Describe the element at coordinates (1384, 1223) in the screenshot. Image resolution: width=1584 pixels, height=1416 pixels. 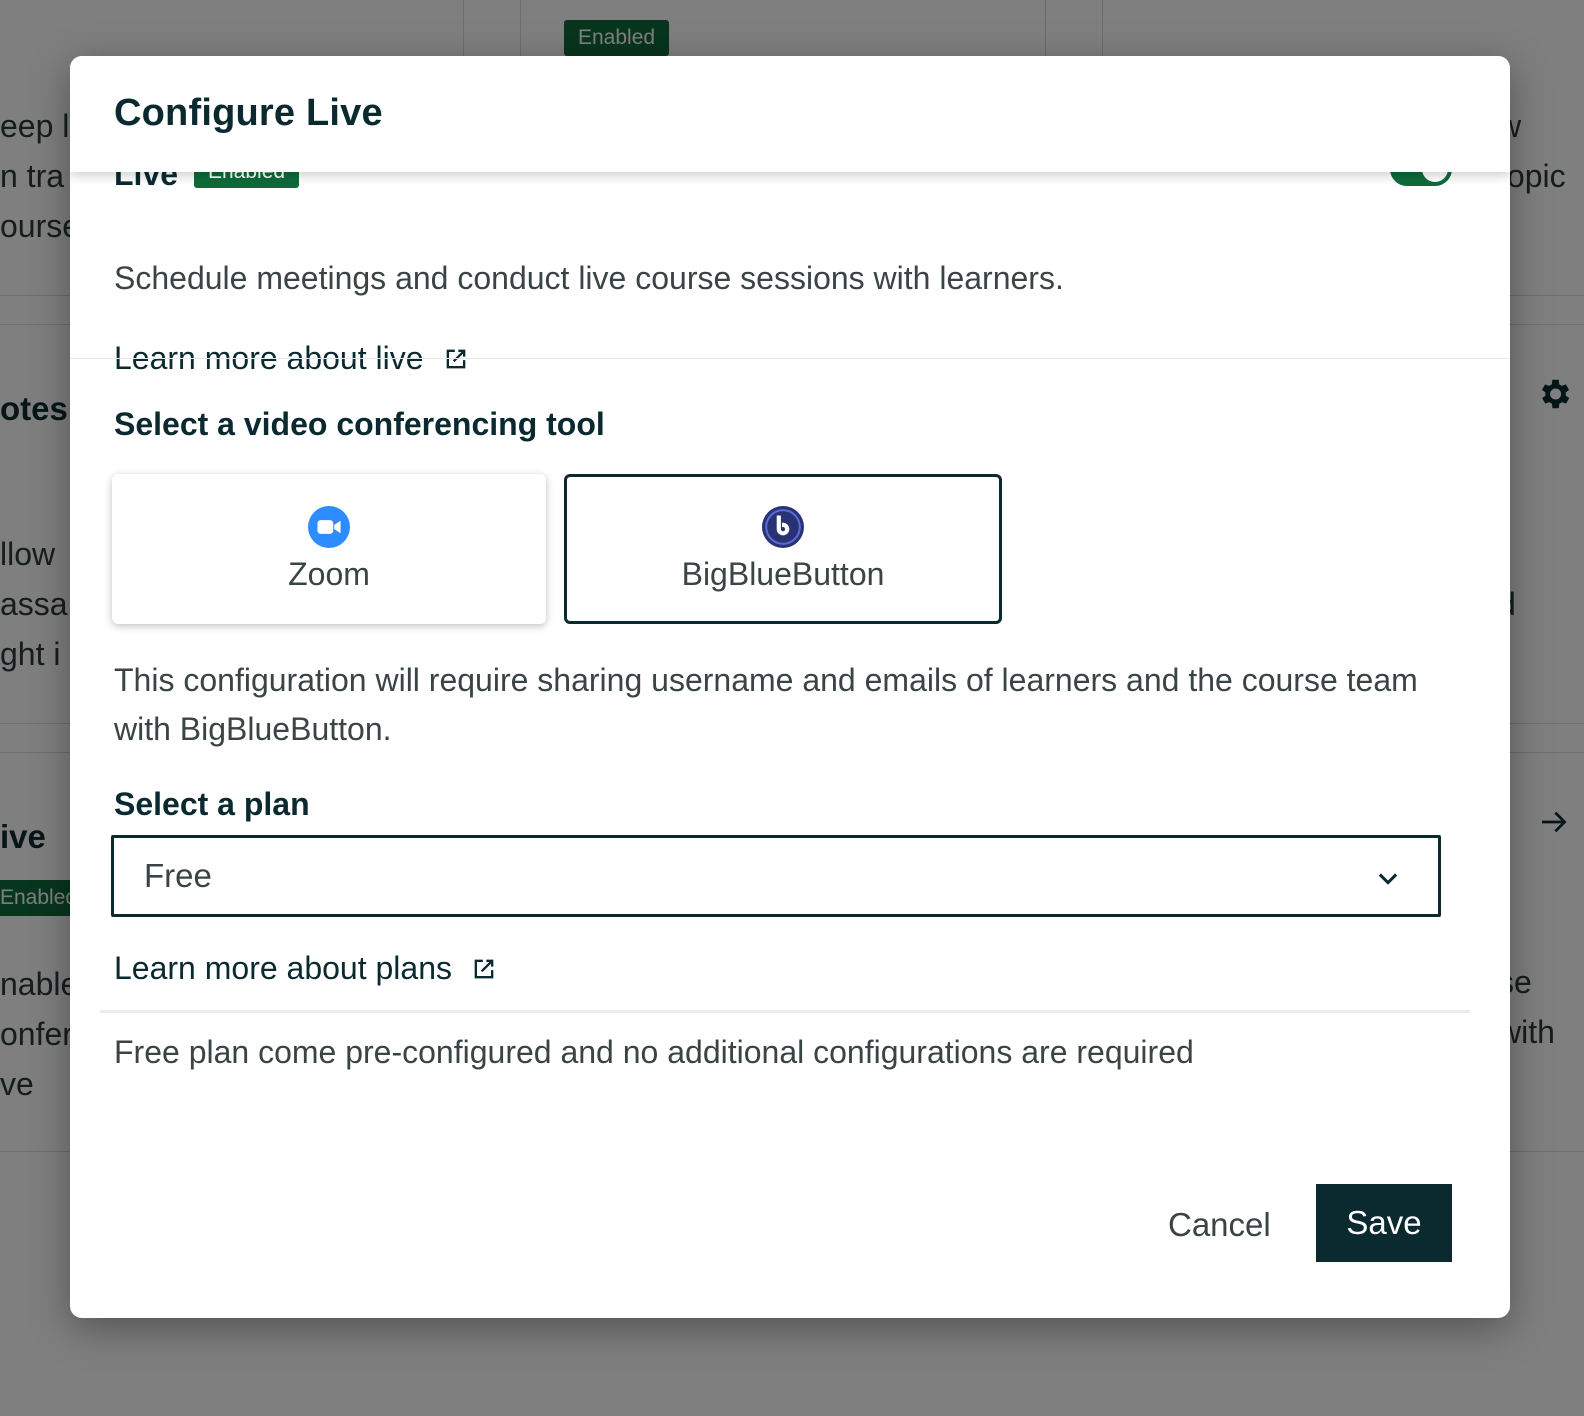
I see `save-button: Save` at that location.